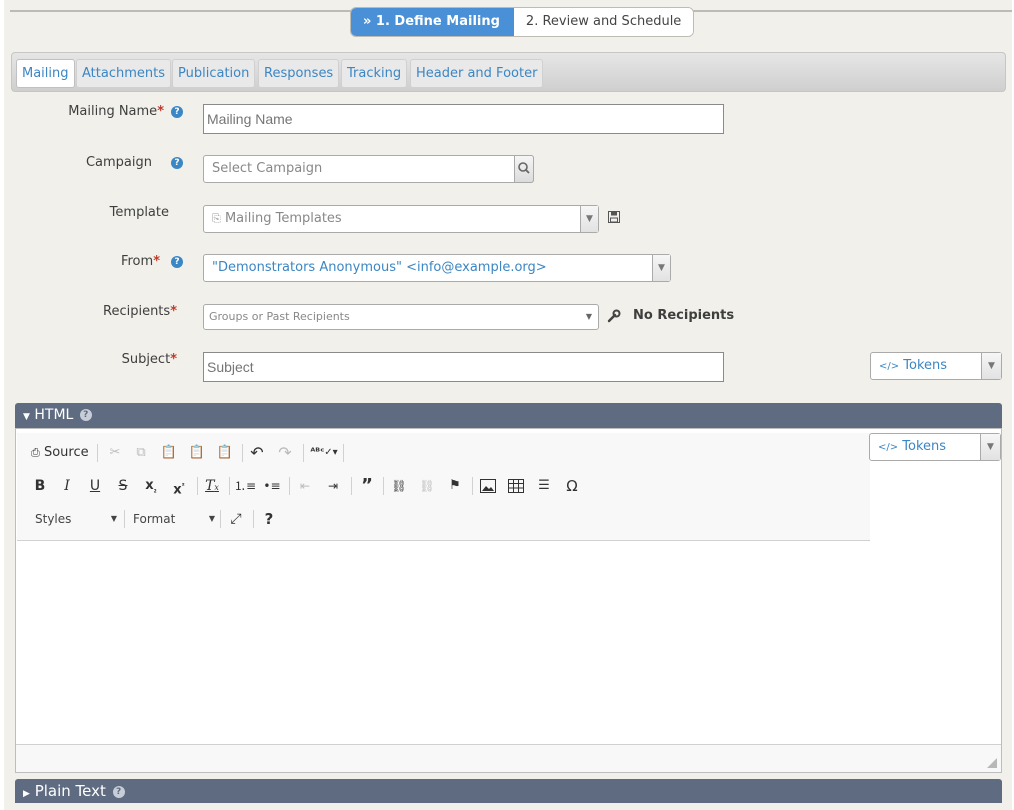  I want to click on format-dropdown: Format ▼, so click(174, 519).